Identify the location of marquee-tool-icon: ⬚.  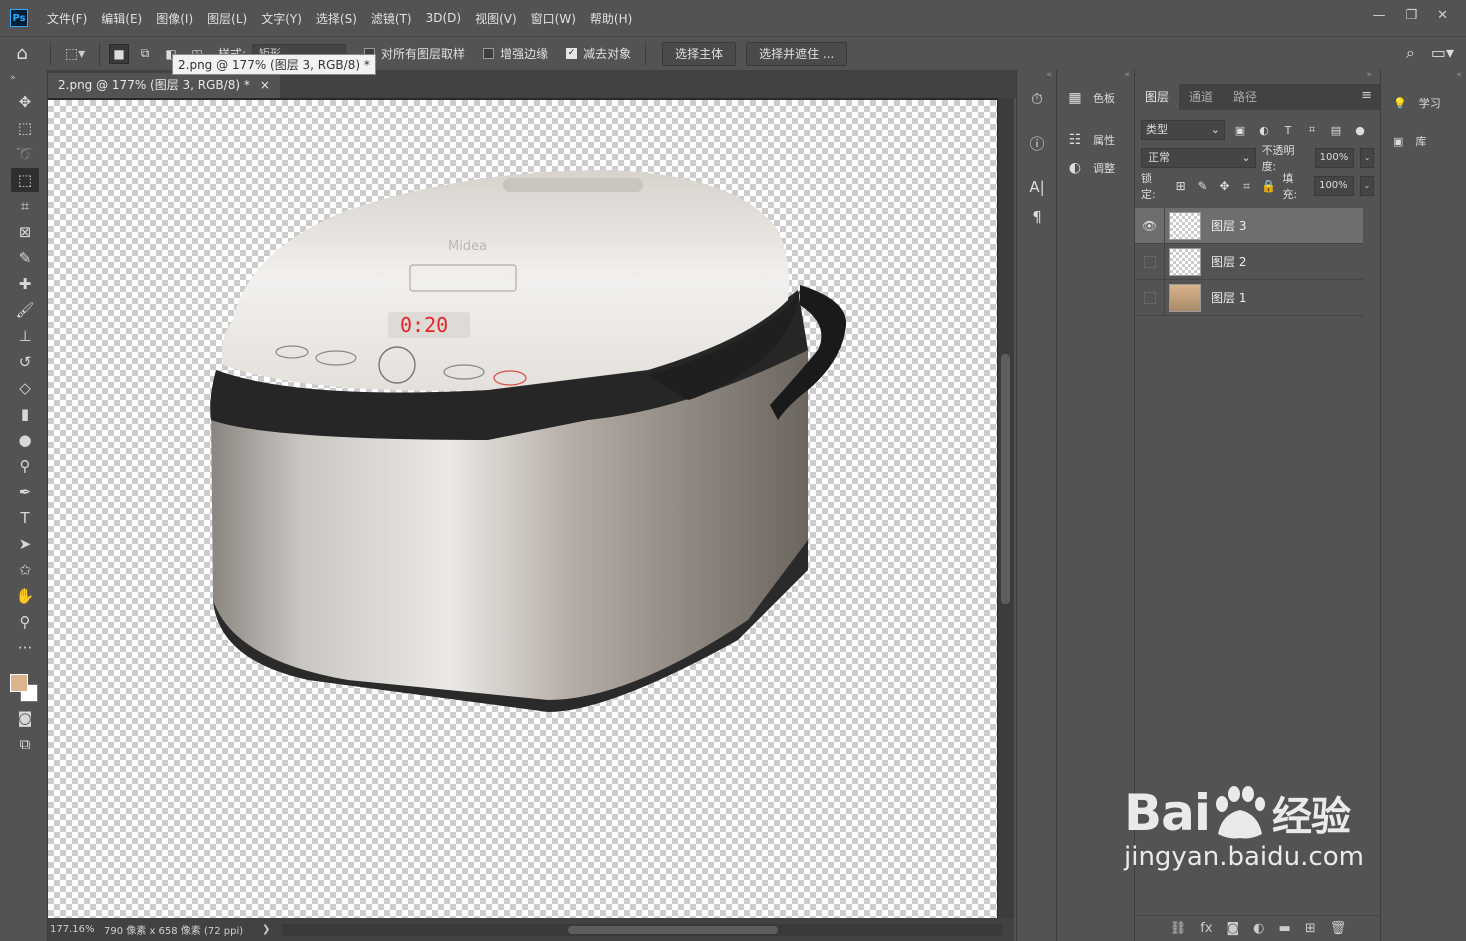
(25, 128).